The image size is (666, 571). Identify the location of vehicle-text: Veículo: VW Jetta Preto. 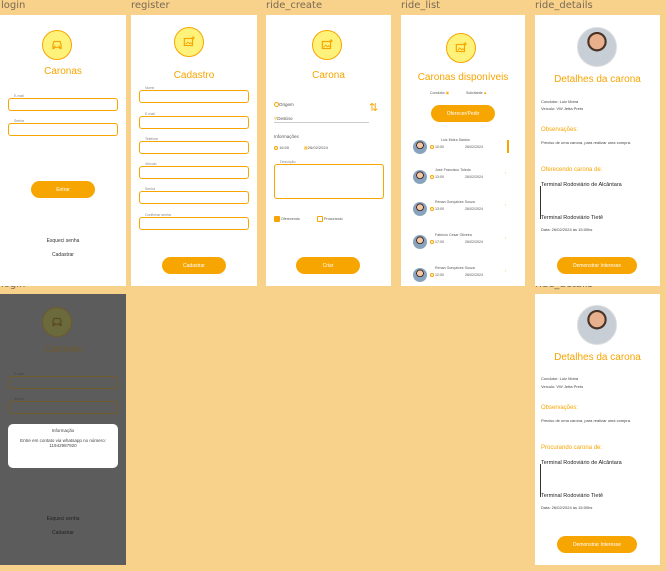
(562, 386).